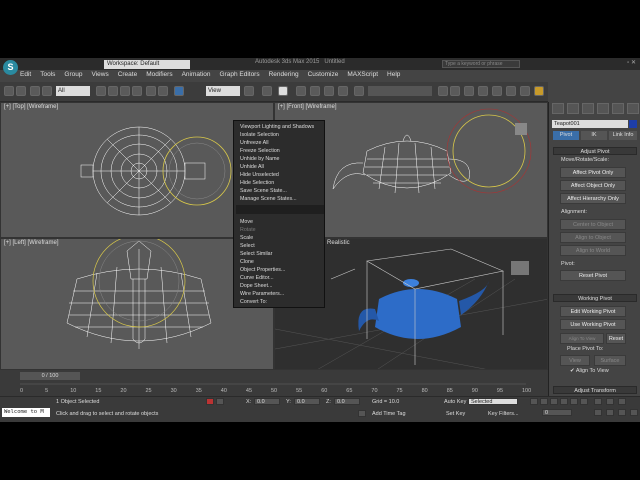 The height and width of the screenshot is (480, 640). What do you see at coordinates (593, 185) in the screenshot?
I see `affect-object-only-button: Affect Object Only` at bounding box center [593, 185].